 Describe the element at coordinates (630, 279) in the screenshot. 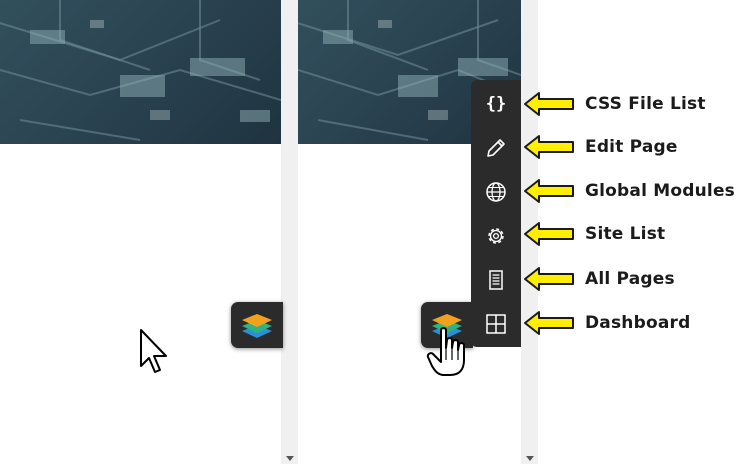

I see `callout-label: All Pages` at that location.